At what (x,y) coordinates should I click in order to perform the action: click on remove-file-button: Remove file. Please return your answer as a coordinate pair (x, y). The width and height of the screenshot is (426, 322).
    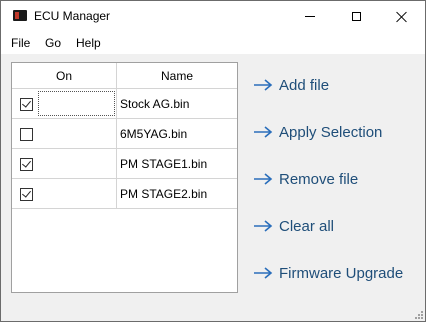
    Looking at the image, I should click on (305, 179).